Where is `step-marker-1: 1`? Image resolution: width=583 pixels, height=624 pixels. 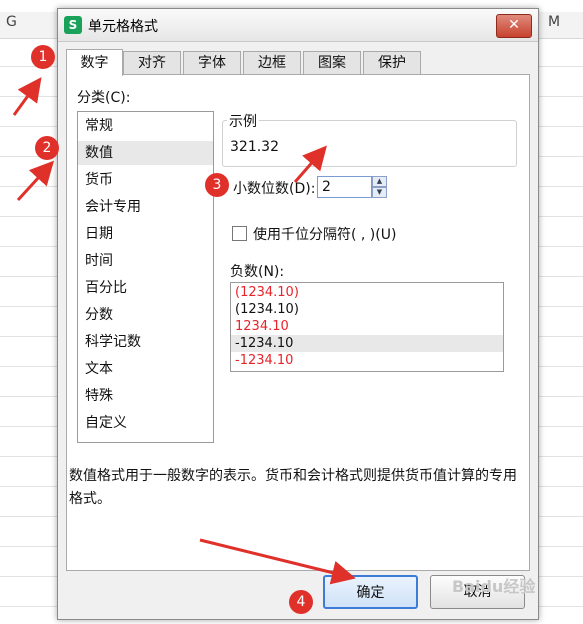
step-marker-1: 1 is located at coordinates (43, 57).